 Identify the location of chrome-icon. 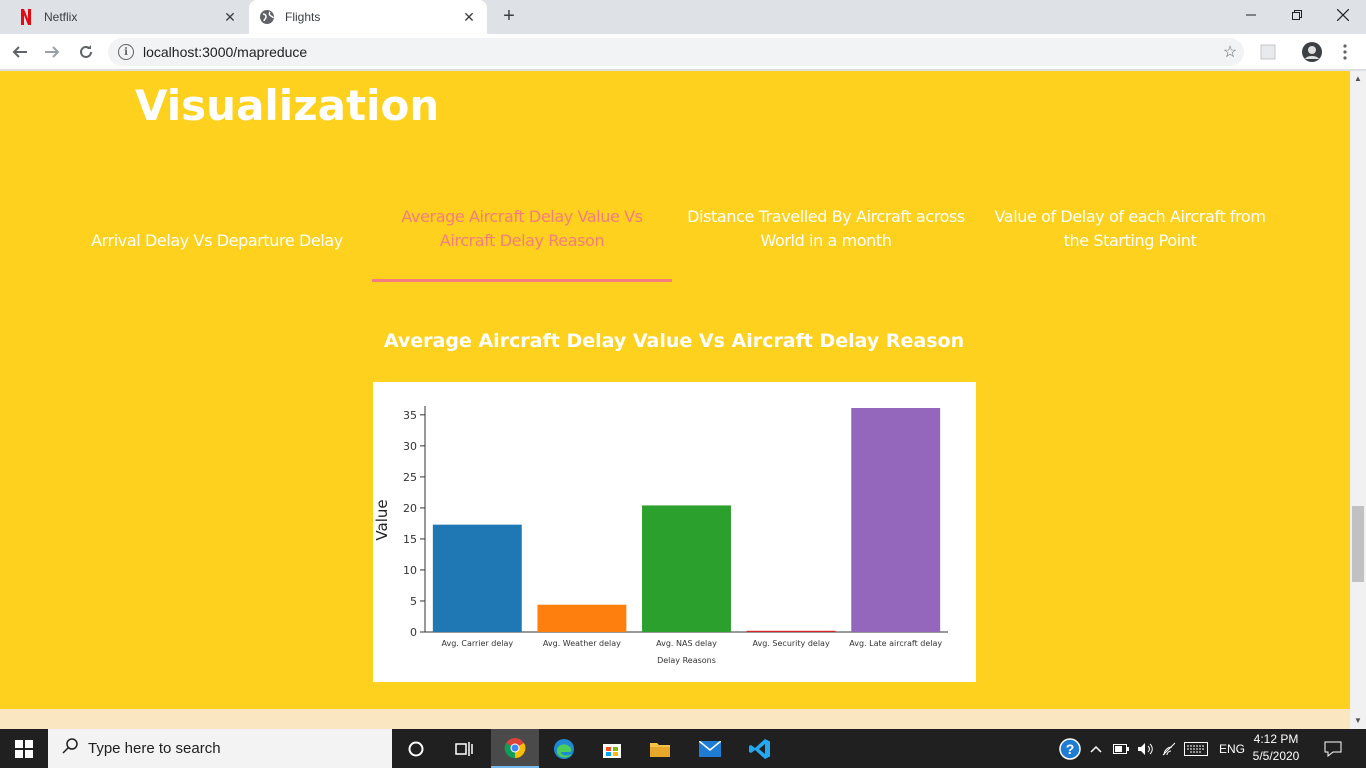
(515, 748).